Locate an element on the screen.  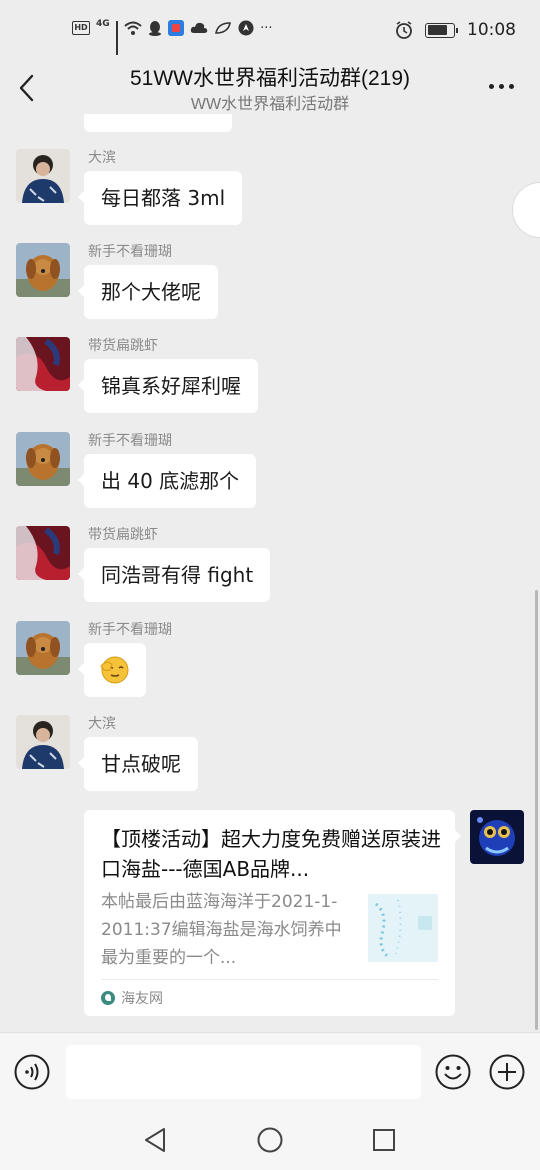
more-options-button is located at coordinates (501, 86).